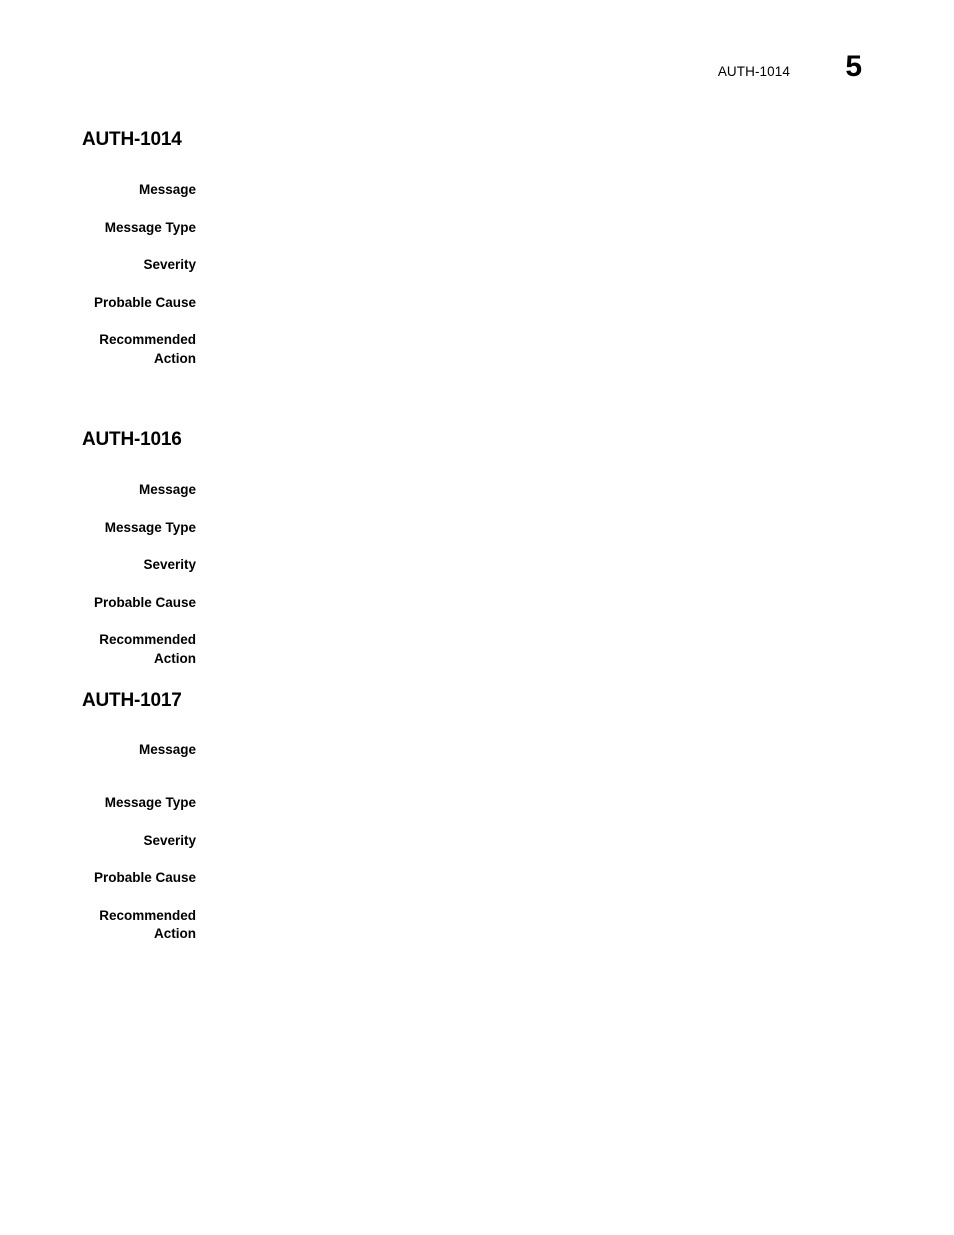 The height and width of the screenshot is (1235, 954). Describe the element at coordinates (132, 700) in the screenshot. I see `section-title: AUTH-1017` at that location.